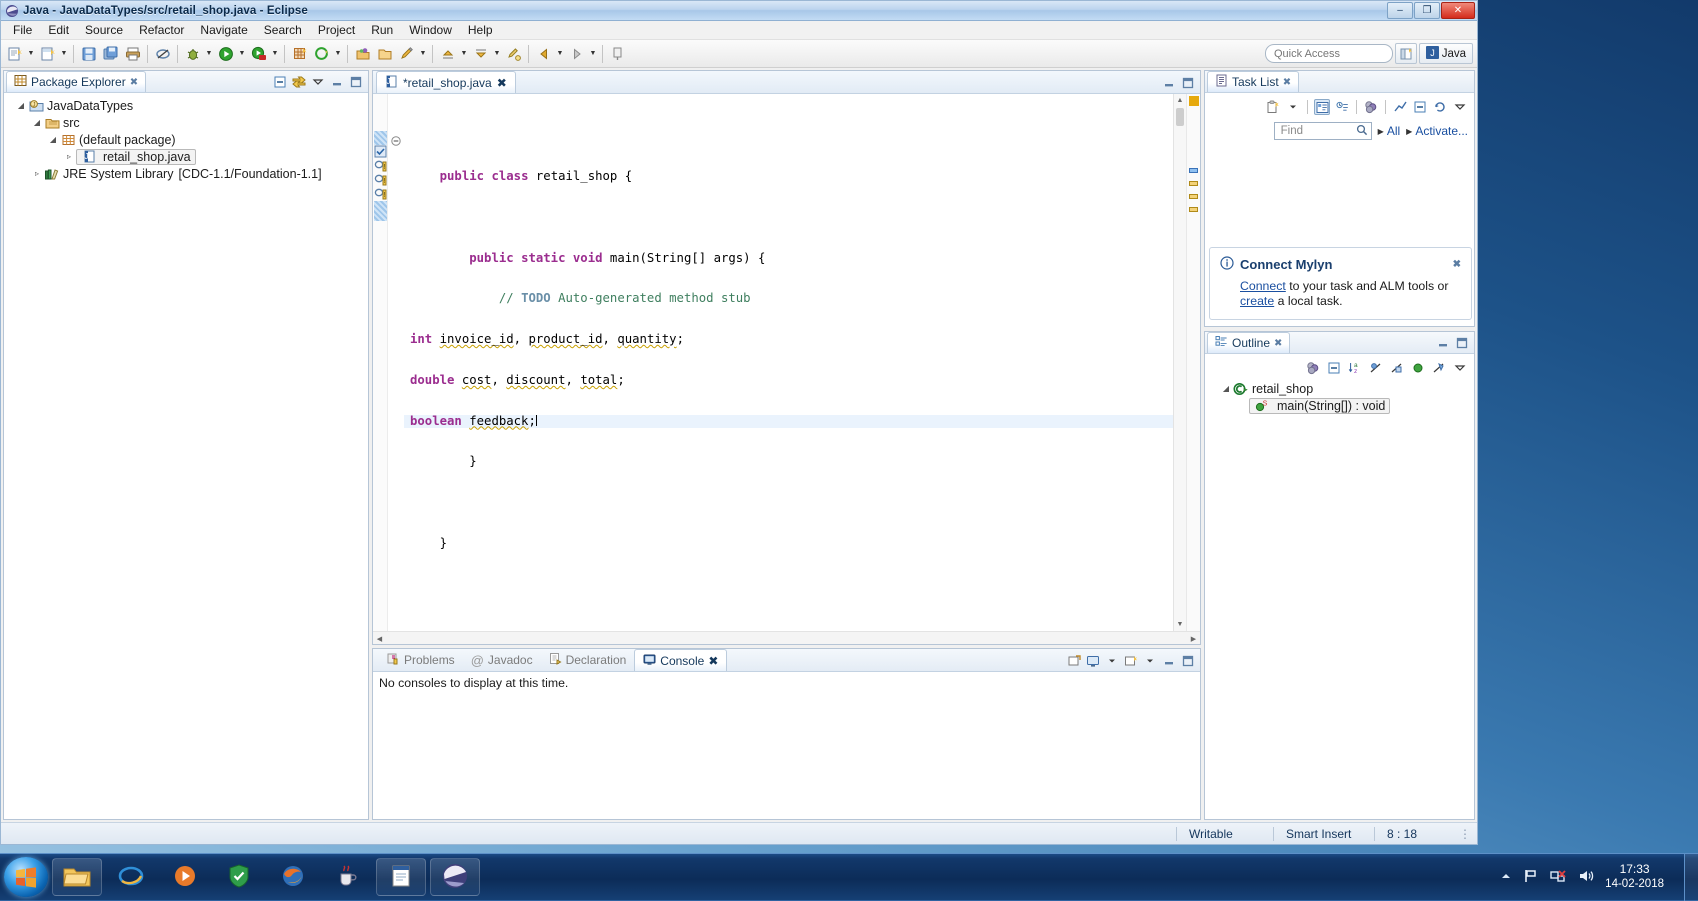 Image resolution: width=1698 pixels, height=901 pixels. I want to click on run-coverage-dropdown-icon: ▼, so click(275, 54).